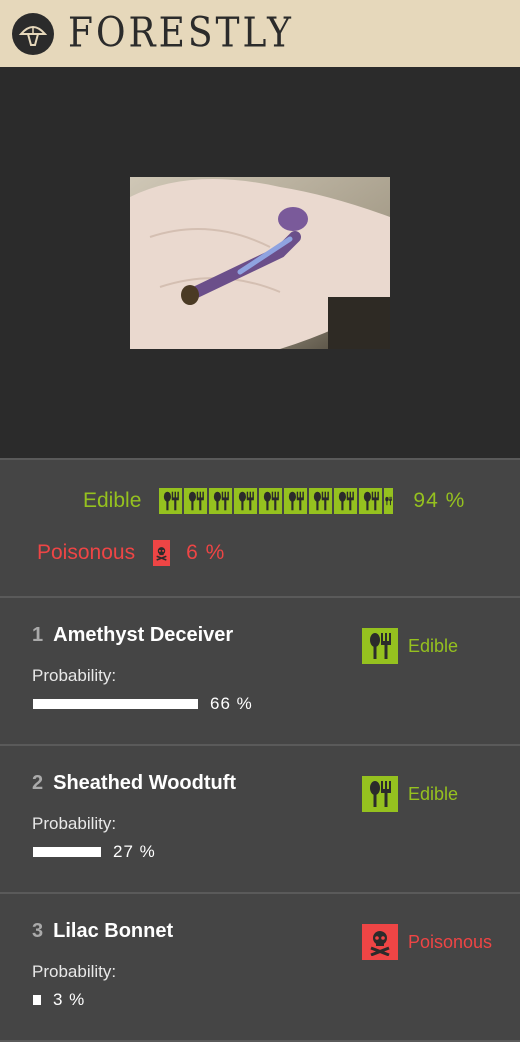 The image size is (520, 1042). Describe the element at coordinates (38, 635) in the screenshot. I see `result-rank: 1` at that location.